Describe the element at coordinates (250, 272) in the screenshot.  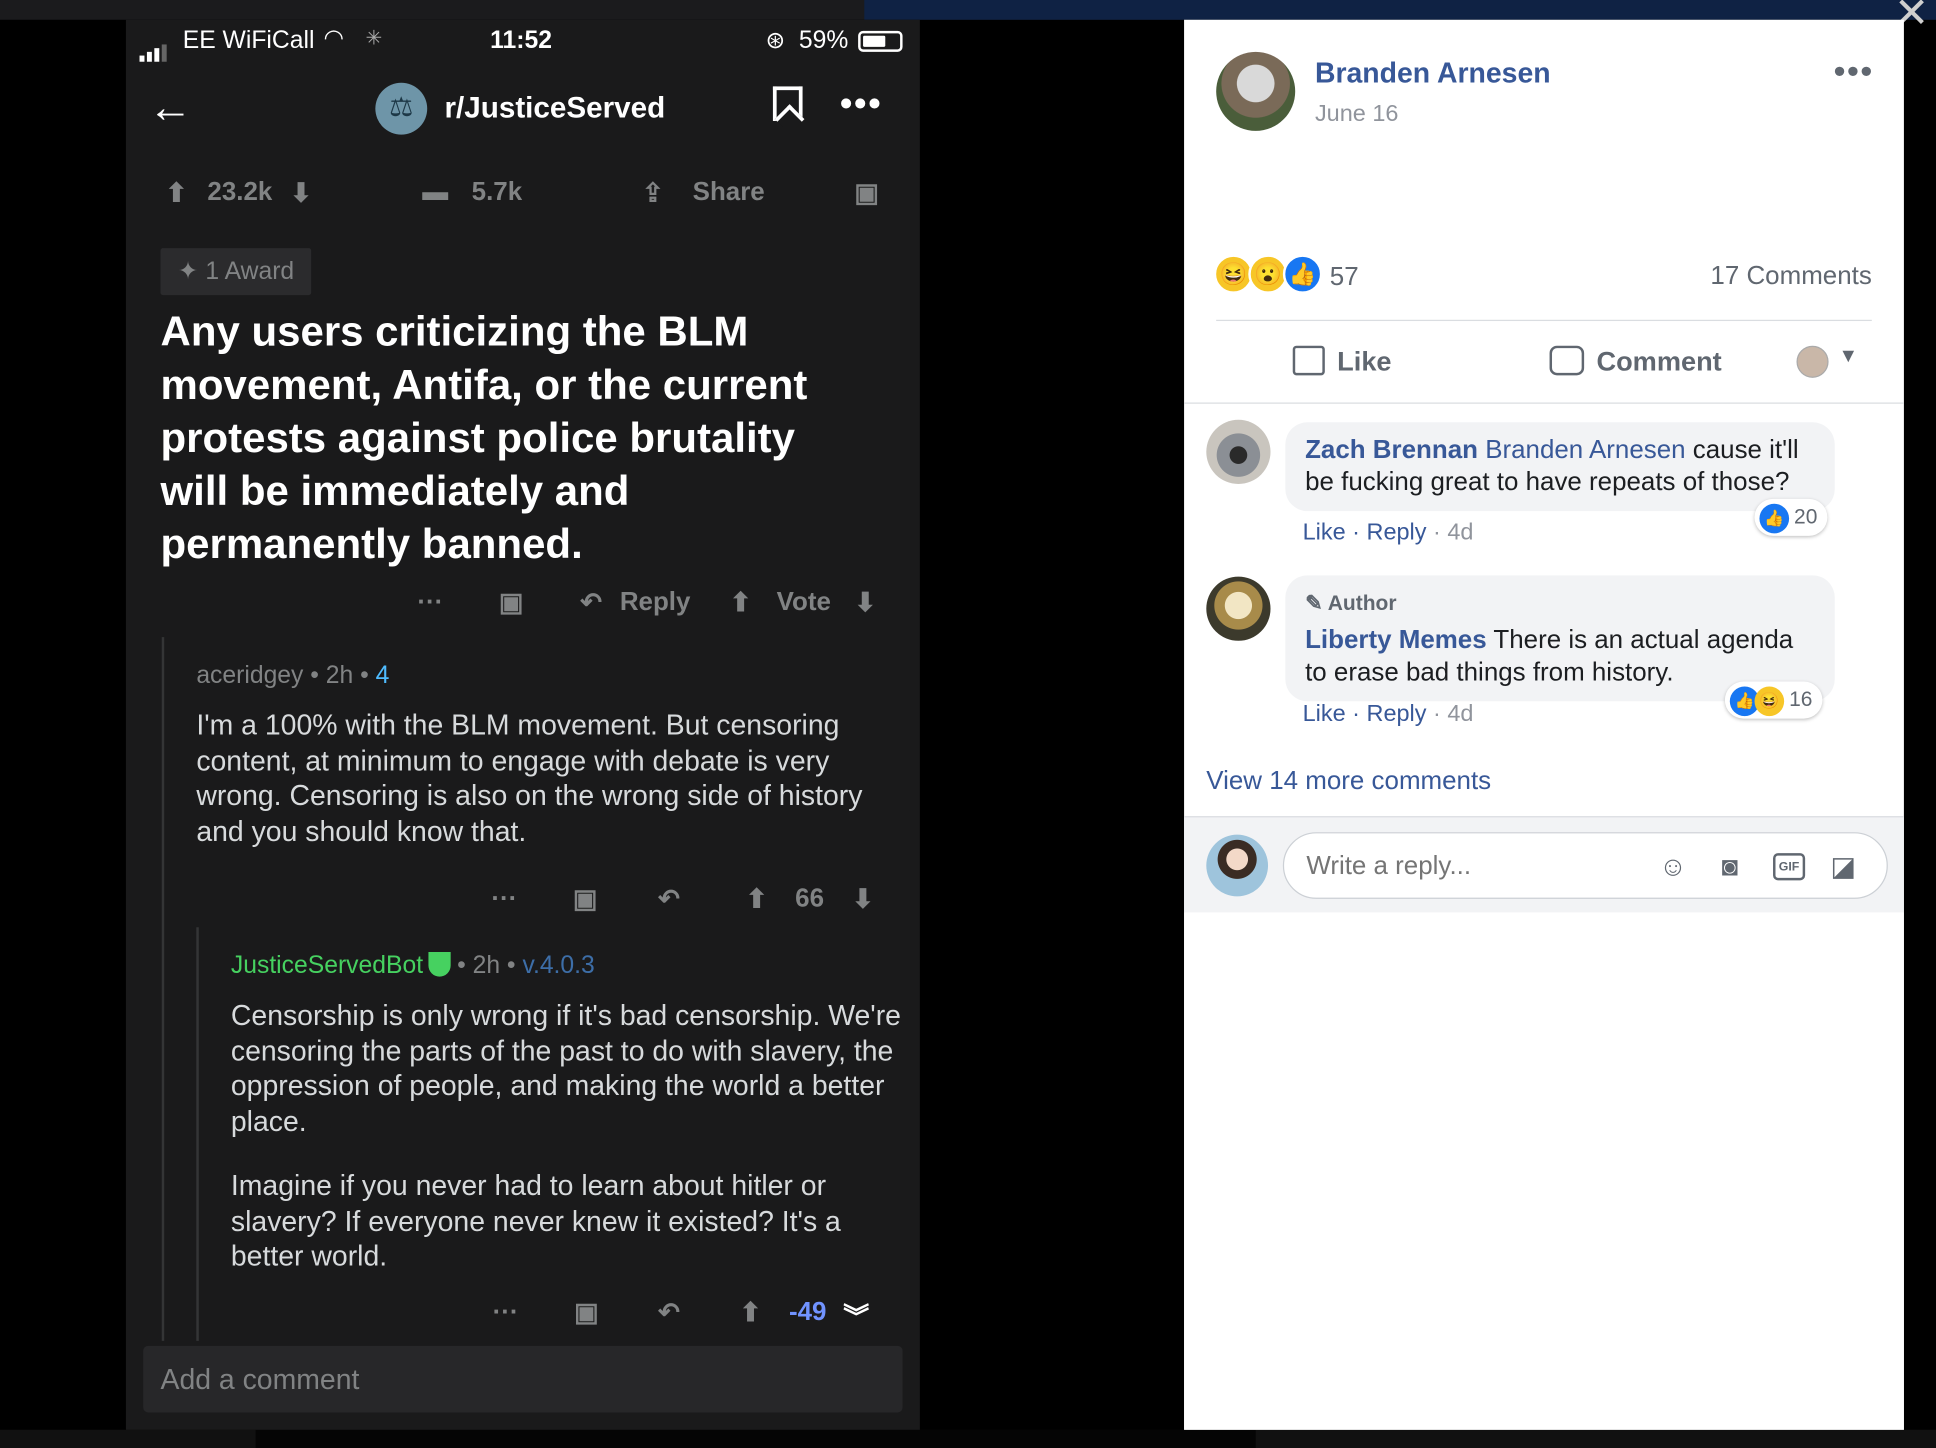
I see `award-label: 1 Award` at that location.